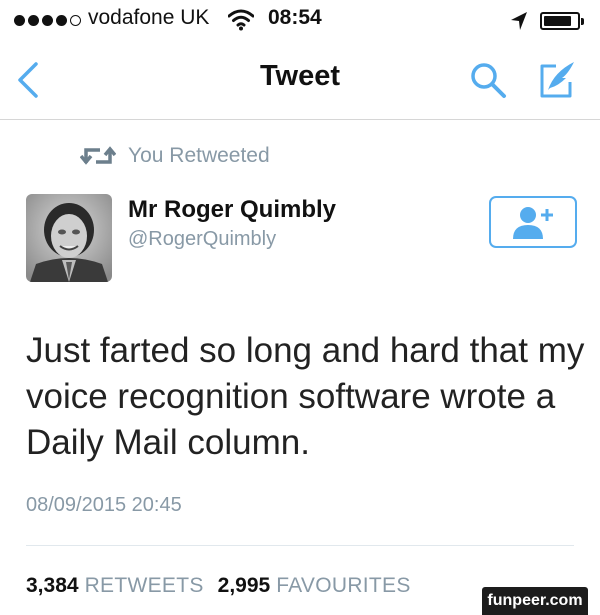 This screenshot has width=600, height=615. Describe the element at coordinates (300, 76) in the screenshot. I see `page-title: Tweet` at that location.